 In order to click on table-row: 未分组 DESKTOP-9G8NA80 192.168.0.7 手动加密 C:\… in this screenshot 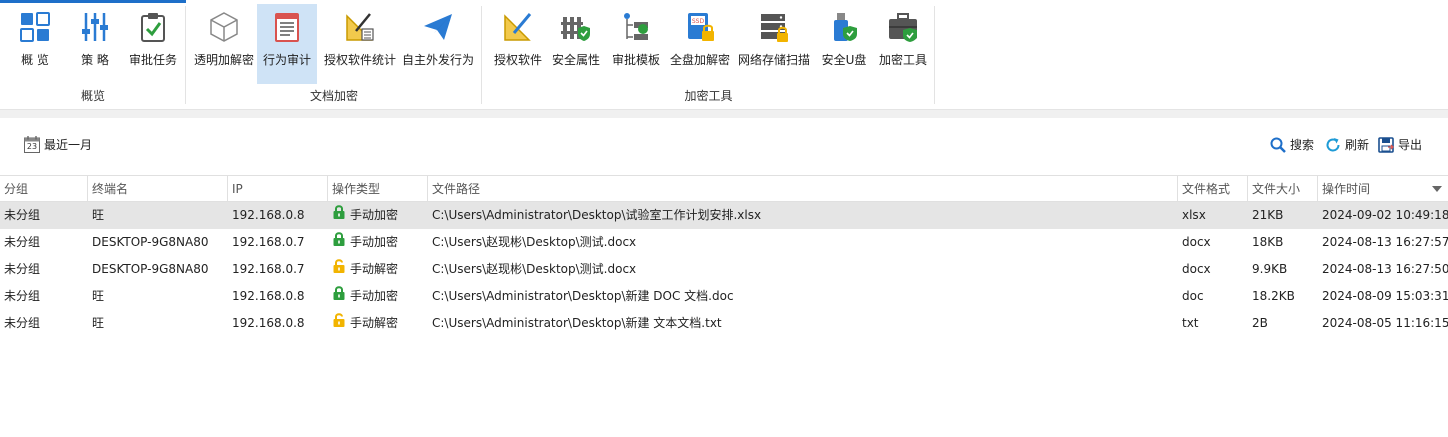, I will do `click(724, 242)`.